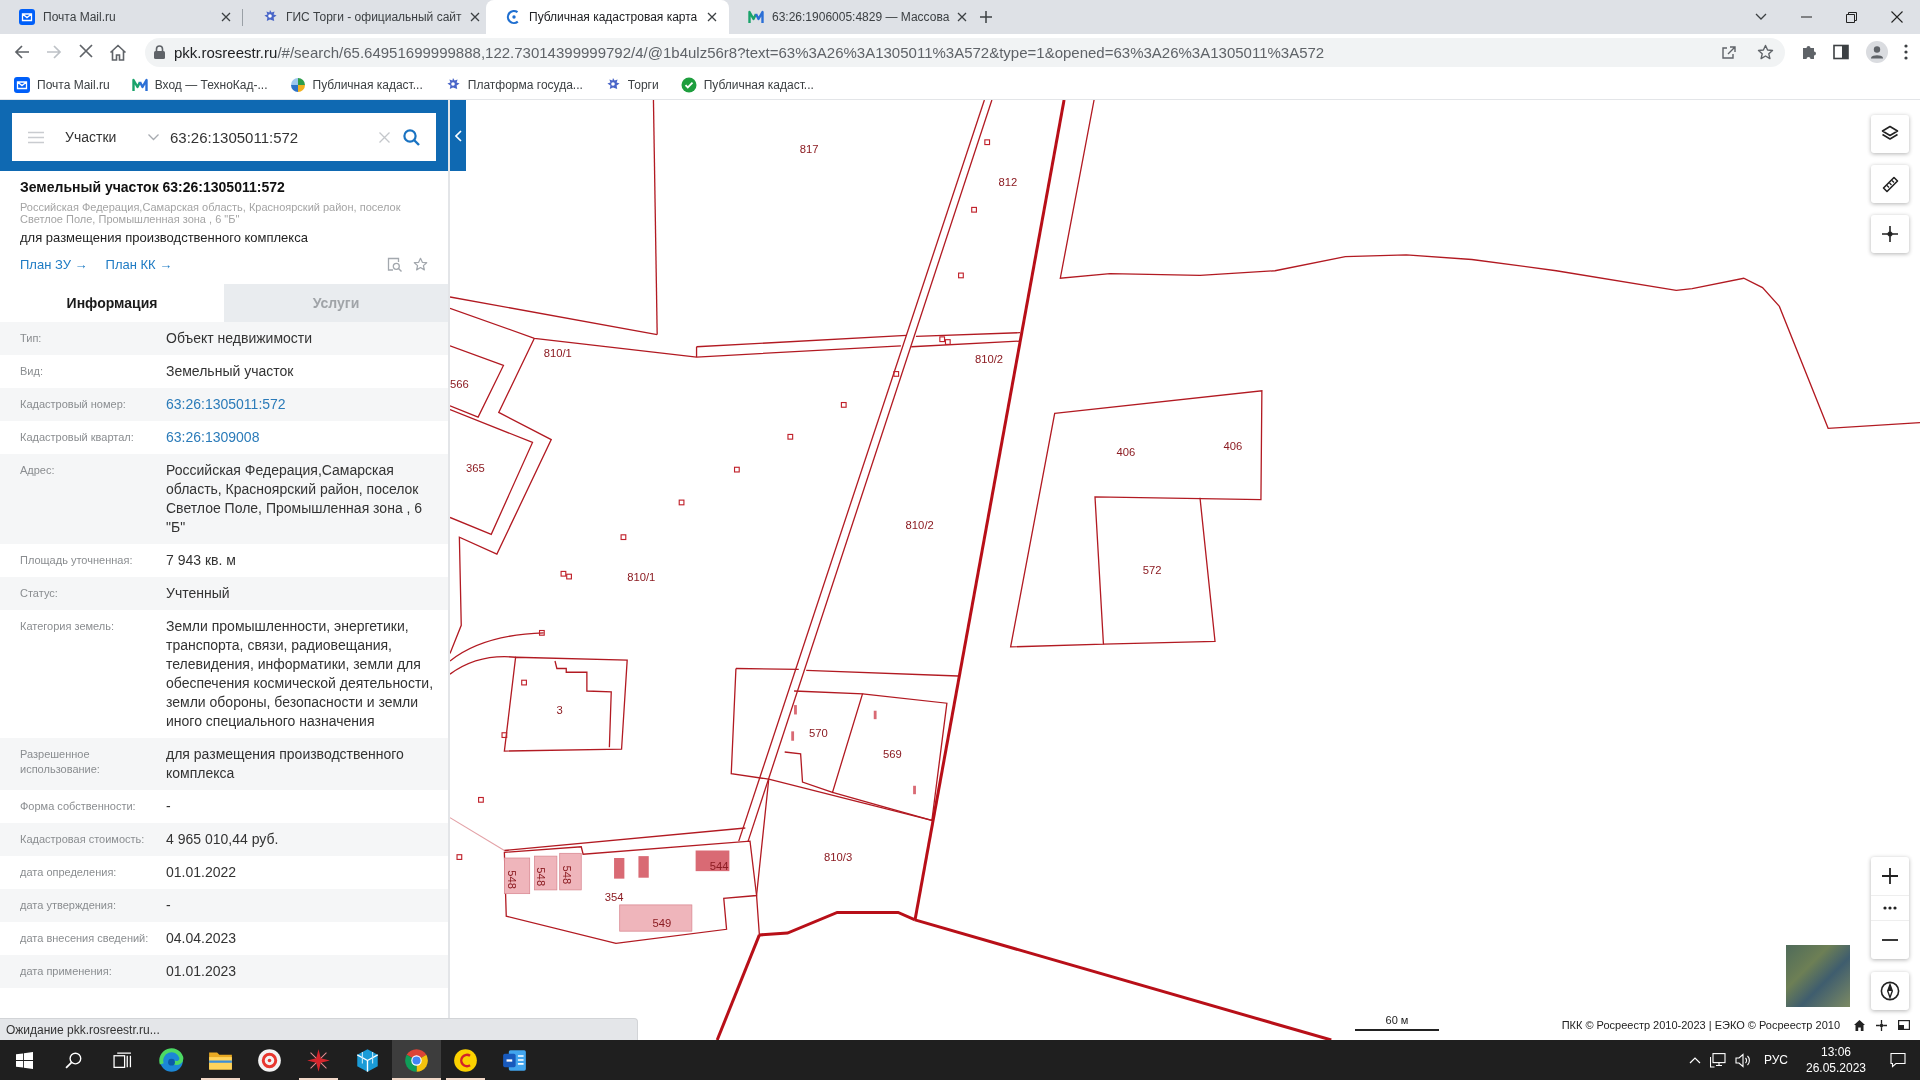 Image resolution: width=1920 pixels, height=1080 pixels. Describe the element at coordinates (86, 50) in the screenshot. I see `stop-loading-icon` at that location.